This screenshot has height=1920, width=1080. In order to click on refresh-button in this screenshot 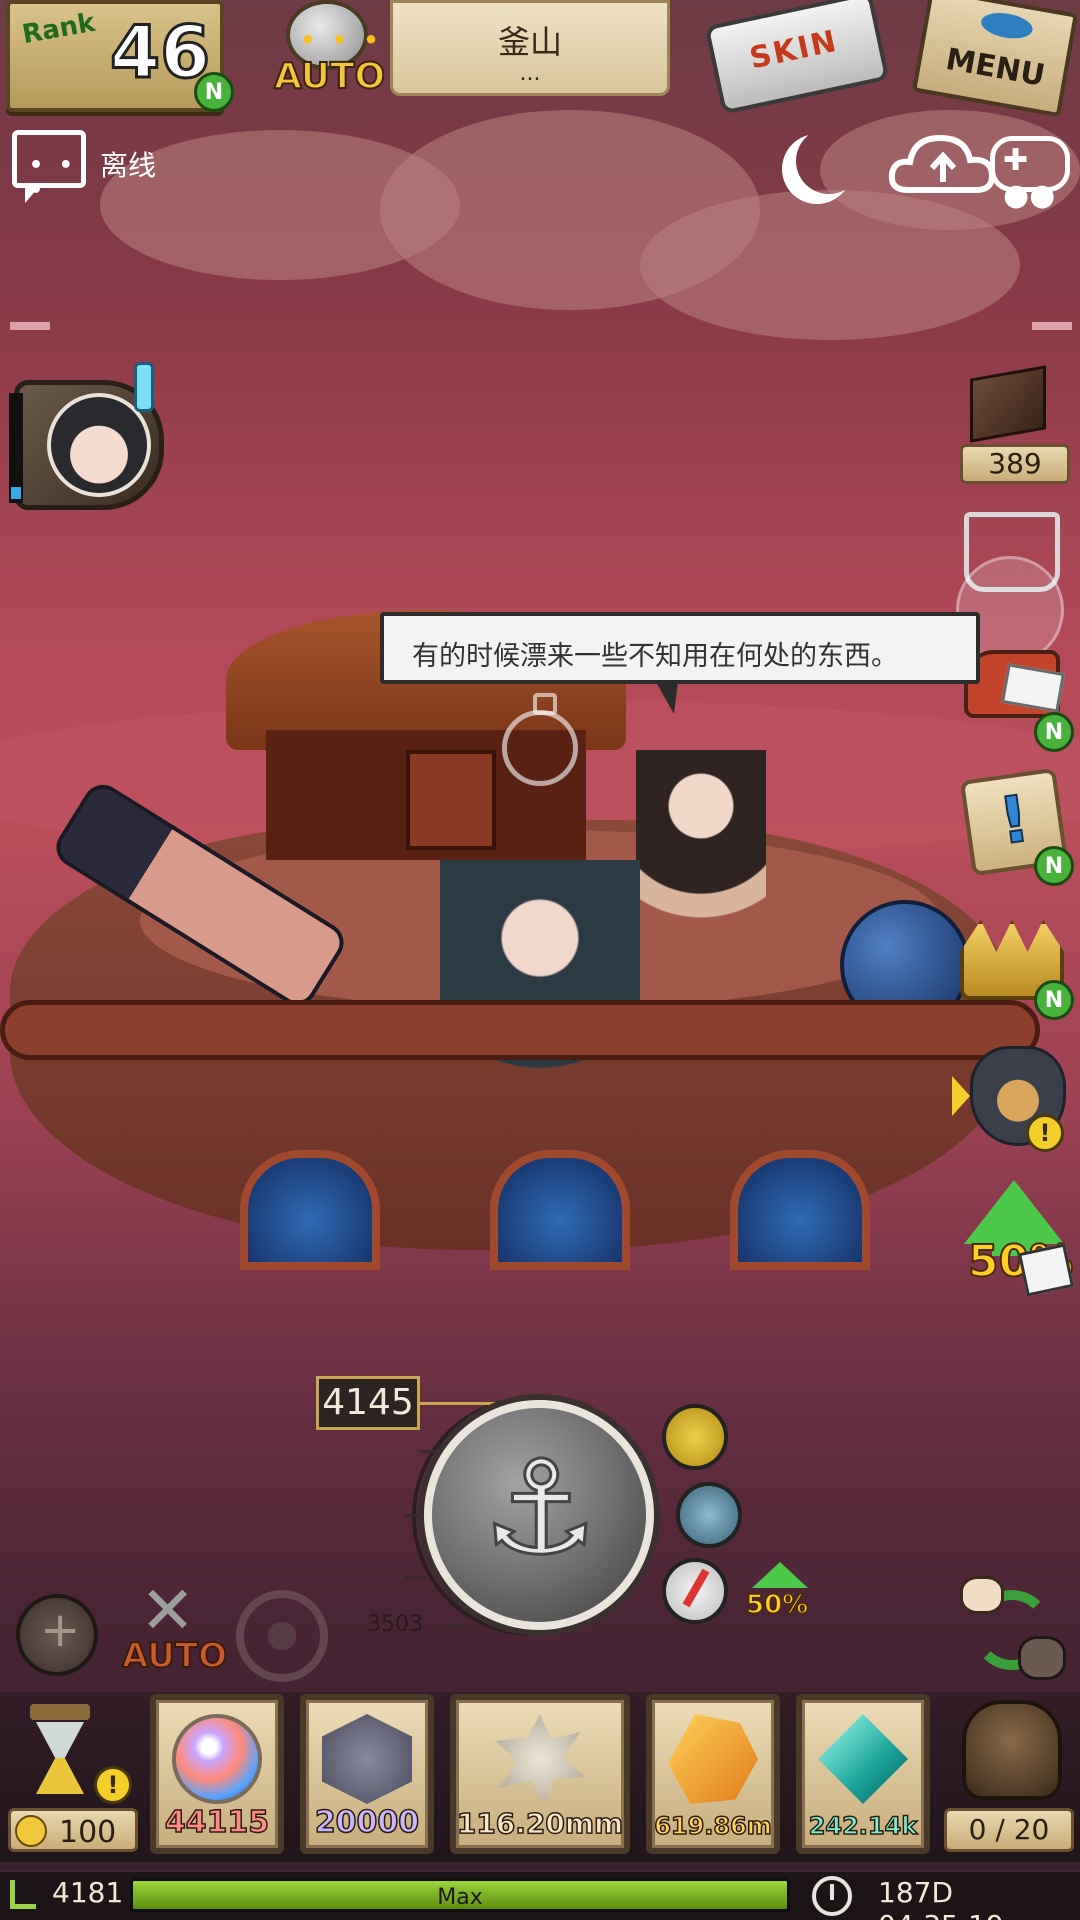, I will do `click(695, 1437)`.